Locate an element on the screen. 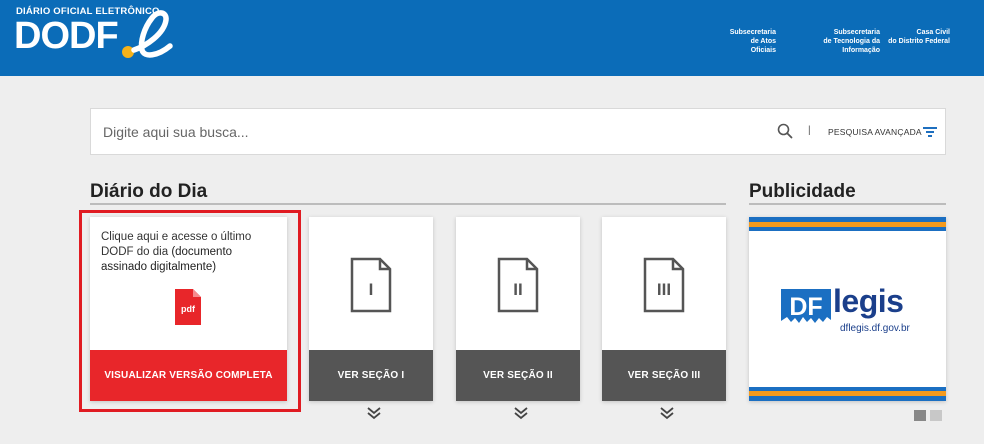 The height and width of the screenshot is (444, 984). section-card-3: III VER SEÇÃO III is located at coordinates (664, 309).